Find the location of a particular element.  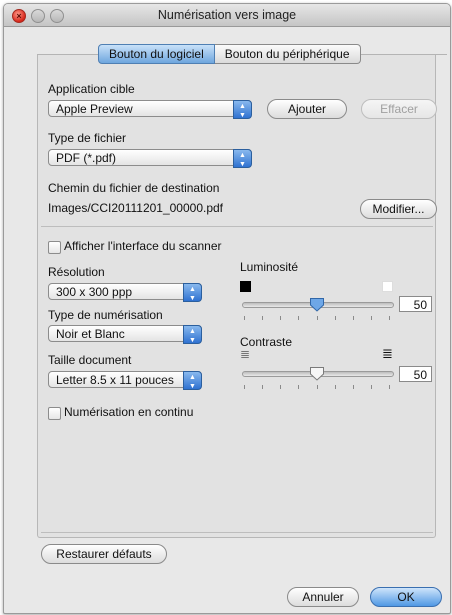

window-title: Numérisation vers image is located at coordinates (227, 15).